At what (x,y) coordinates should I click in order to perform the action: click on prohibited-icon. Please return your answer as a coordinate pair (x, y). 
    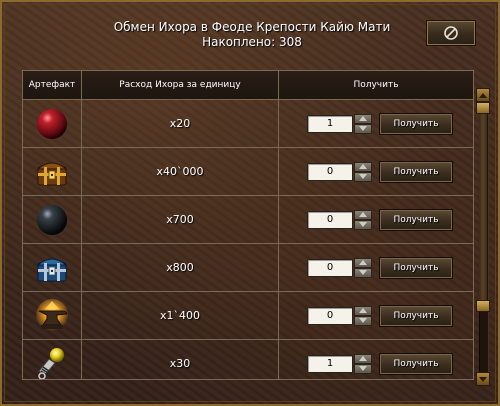
    Looking at the image, I should click on (451, 33).